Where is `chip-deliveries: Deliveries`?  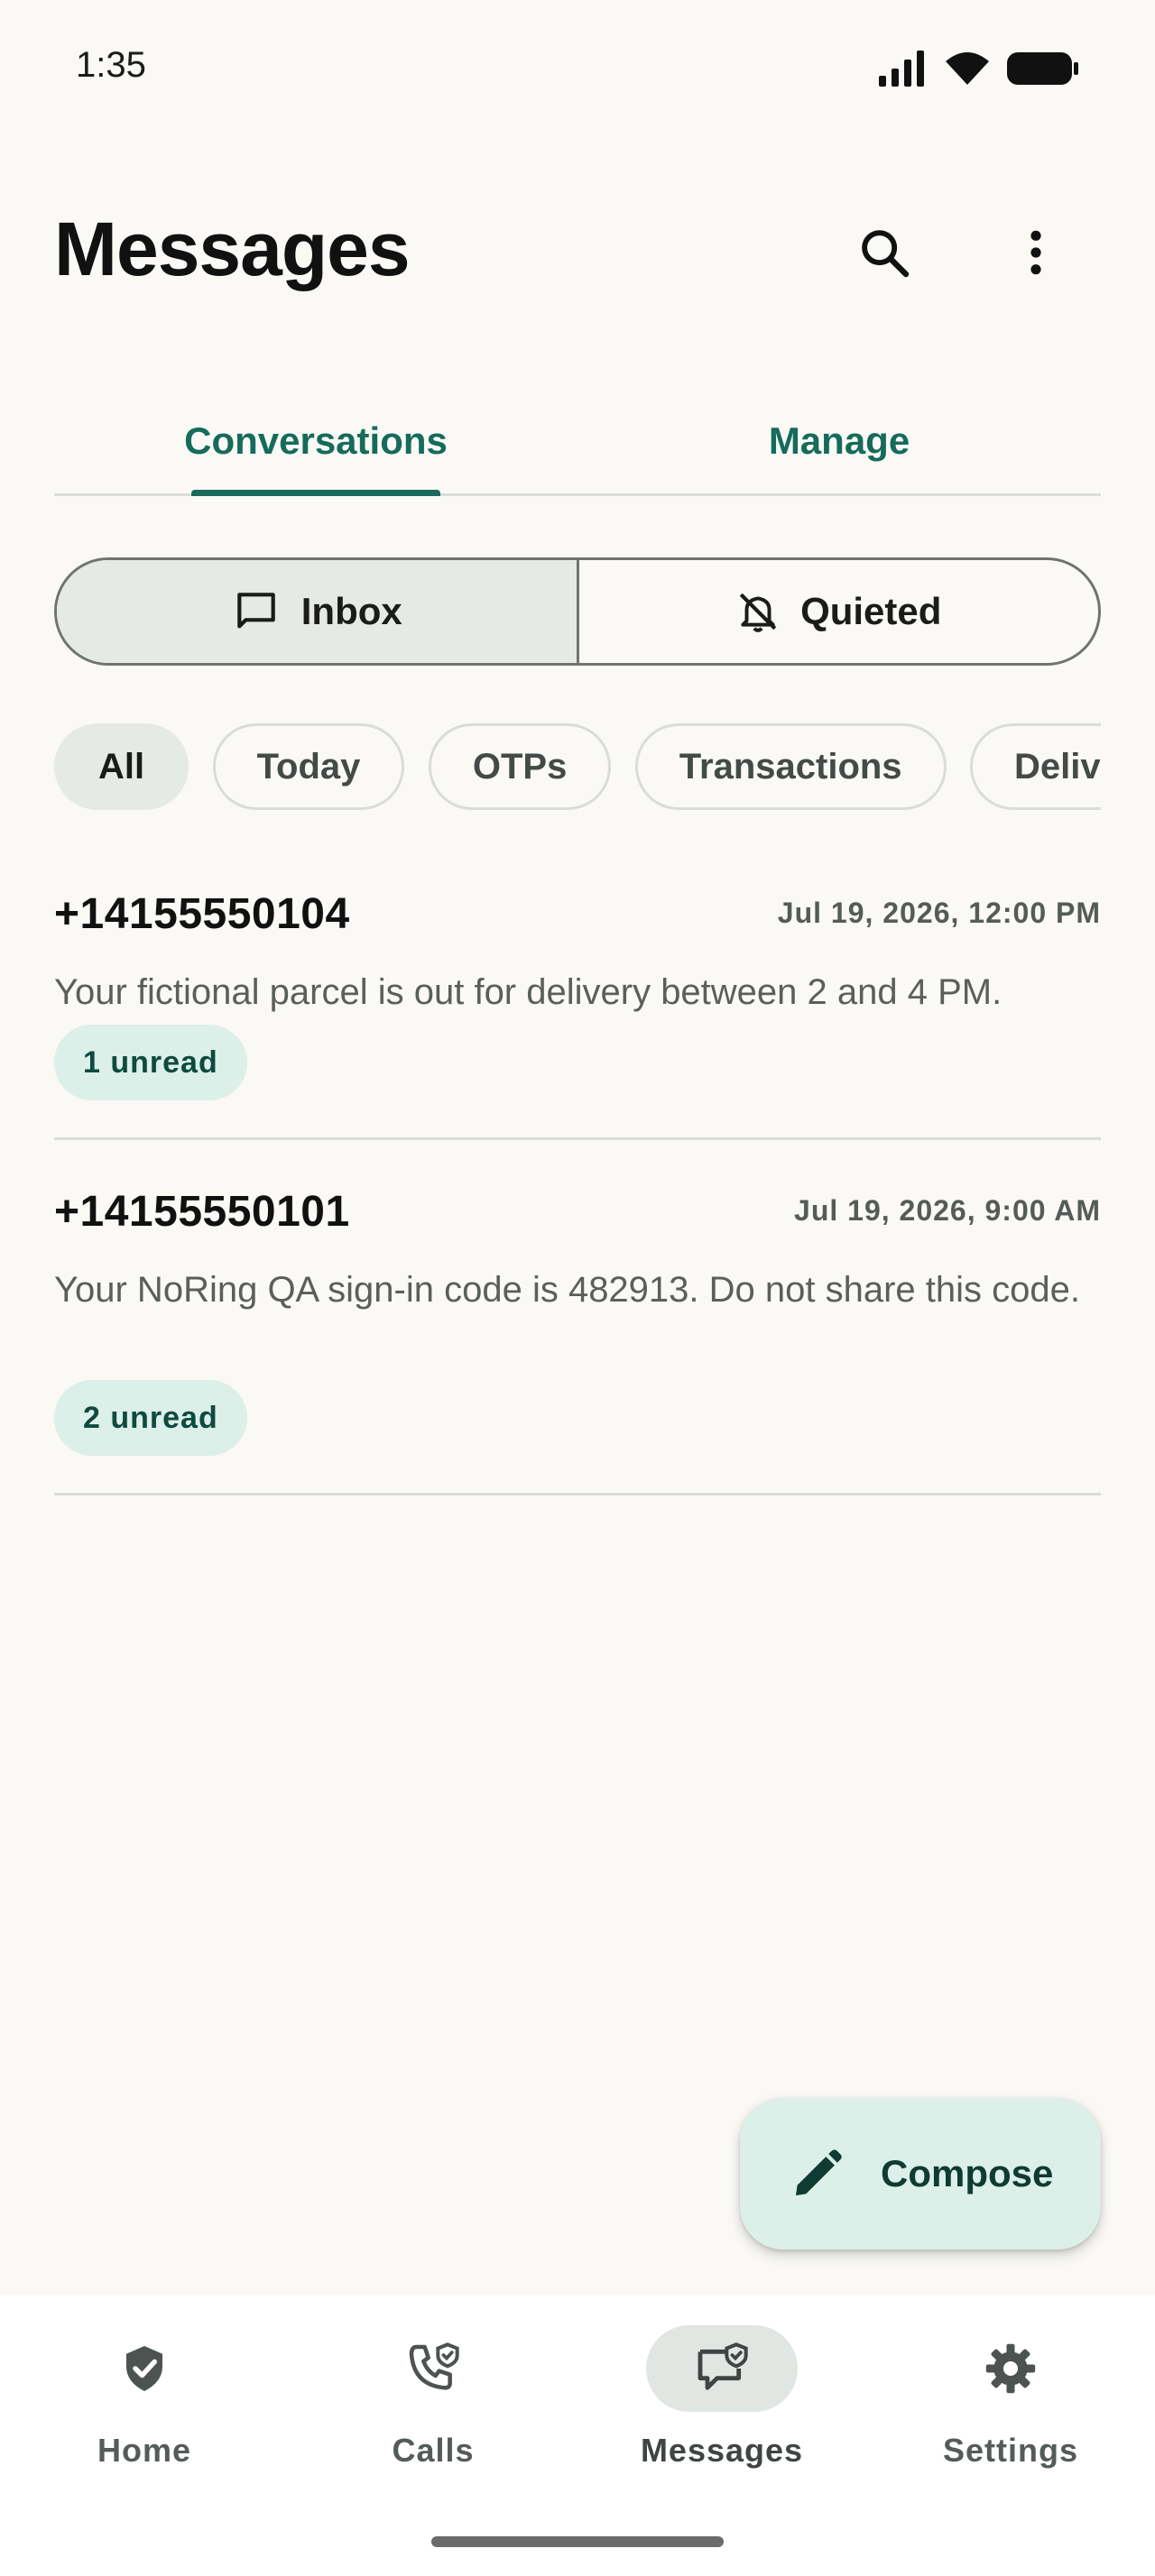 chip-deliveries: Deliveries is located at coordinates (1035, 766).